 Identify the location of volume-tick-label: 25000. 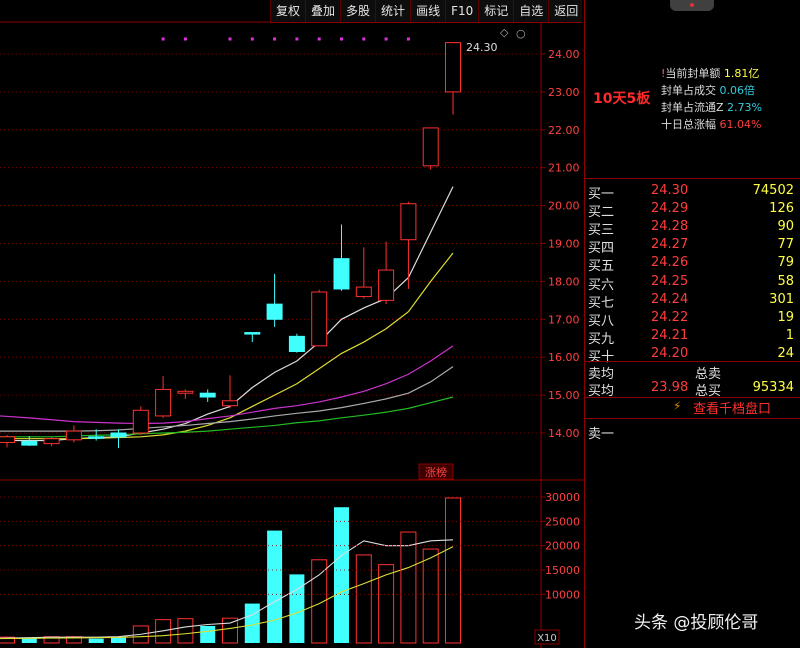
(562, 521).